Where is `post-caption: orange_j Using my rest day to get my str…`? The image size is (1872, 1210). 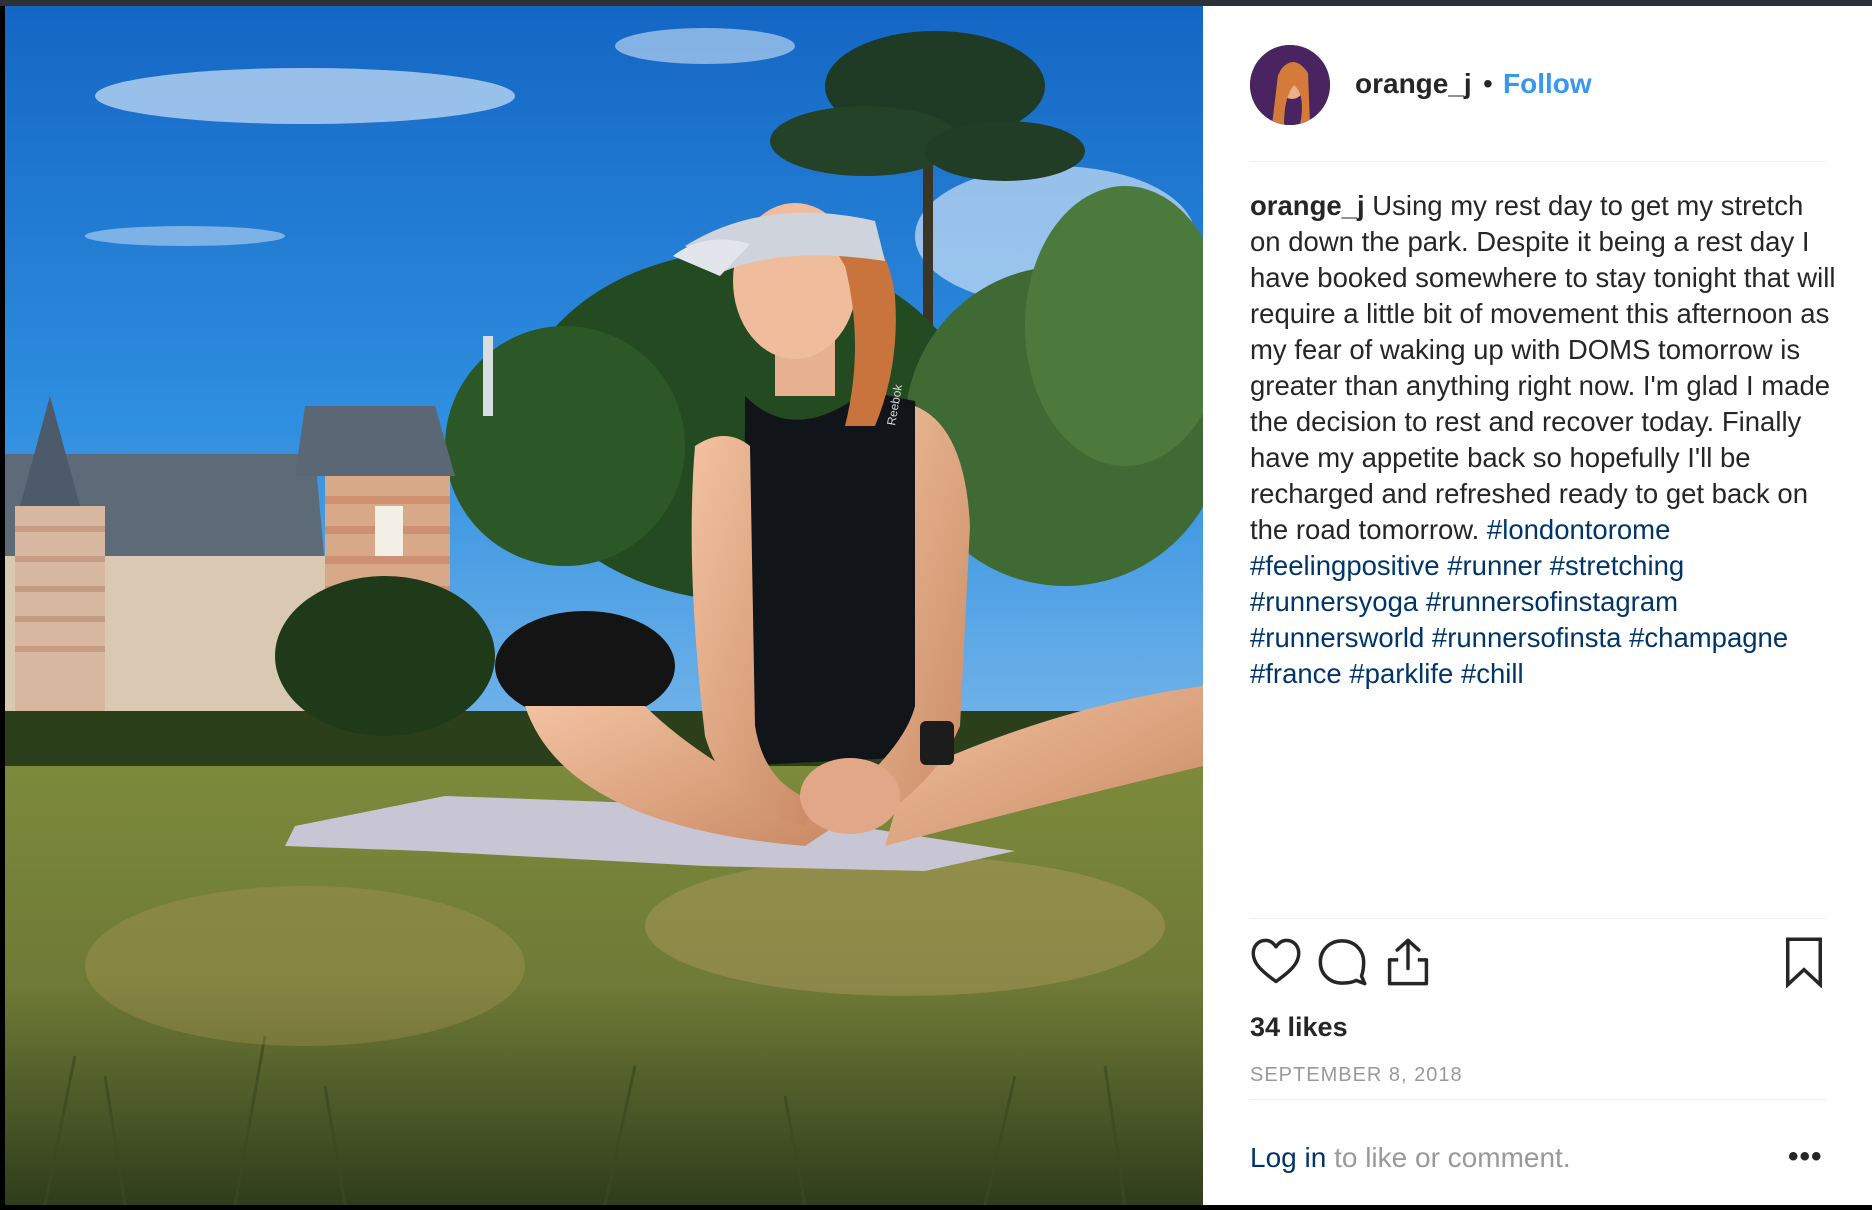 post-caption: orange_j Using my rest day to get my str… is located at coordinates (1545, 440).